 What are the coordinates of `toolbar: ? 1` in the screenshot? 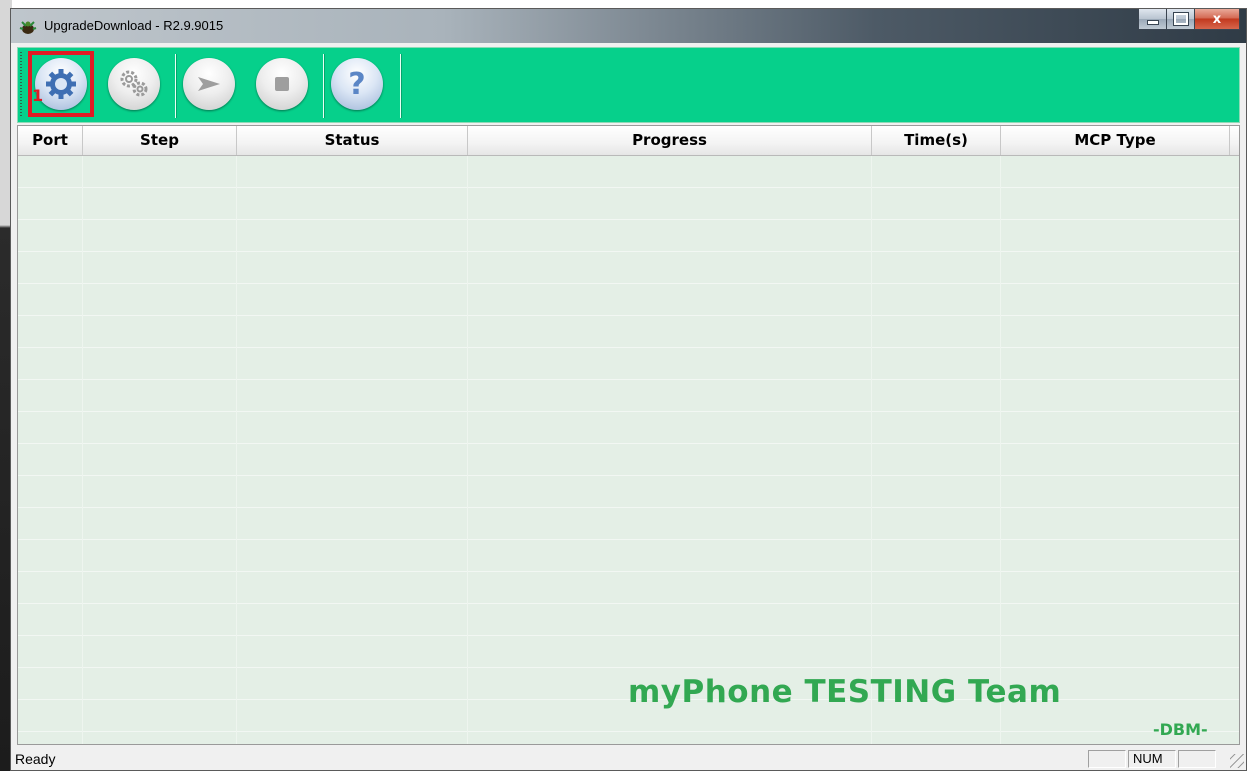 It's located at (628, 85).